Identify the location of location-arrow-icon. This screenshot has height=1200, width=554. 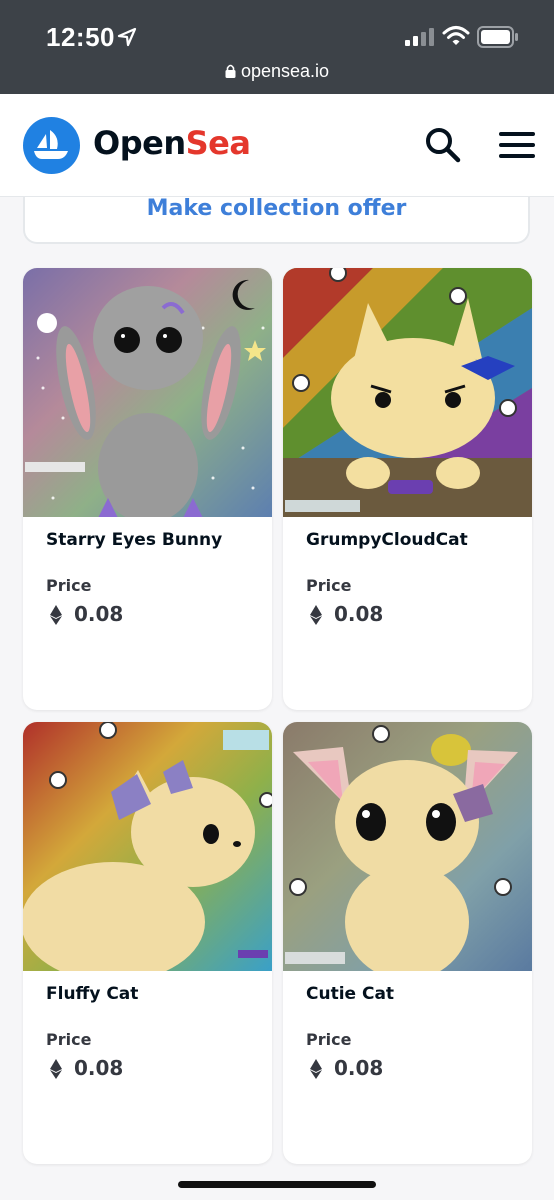
(127, 37).